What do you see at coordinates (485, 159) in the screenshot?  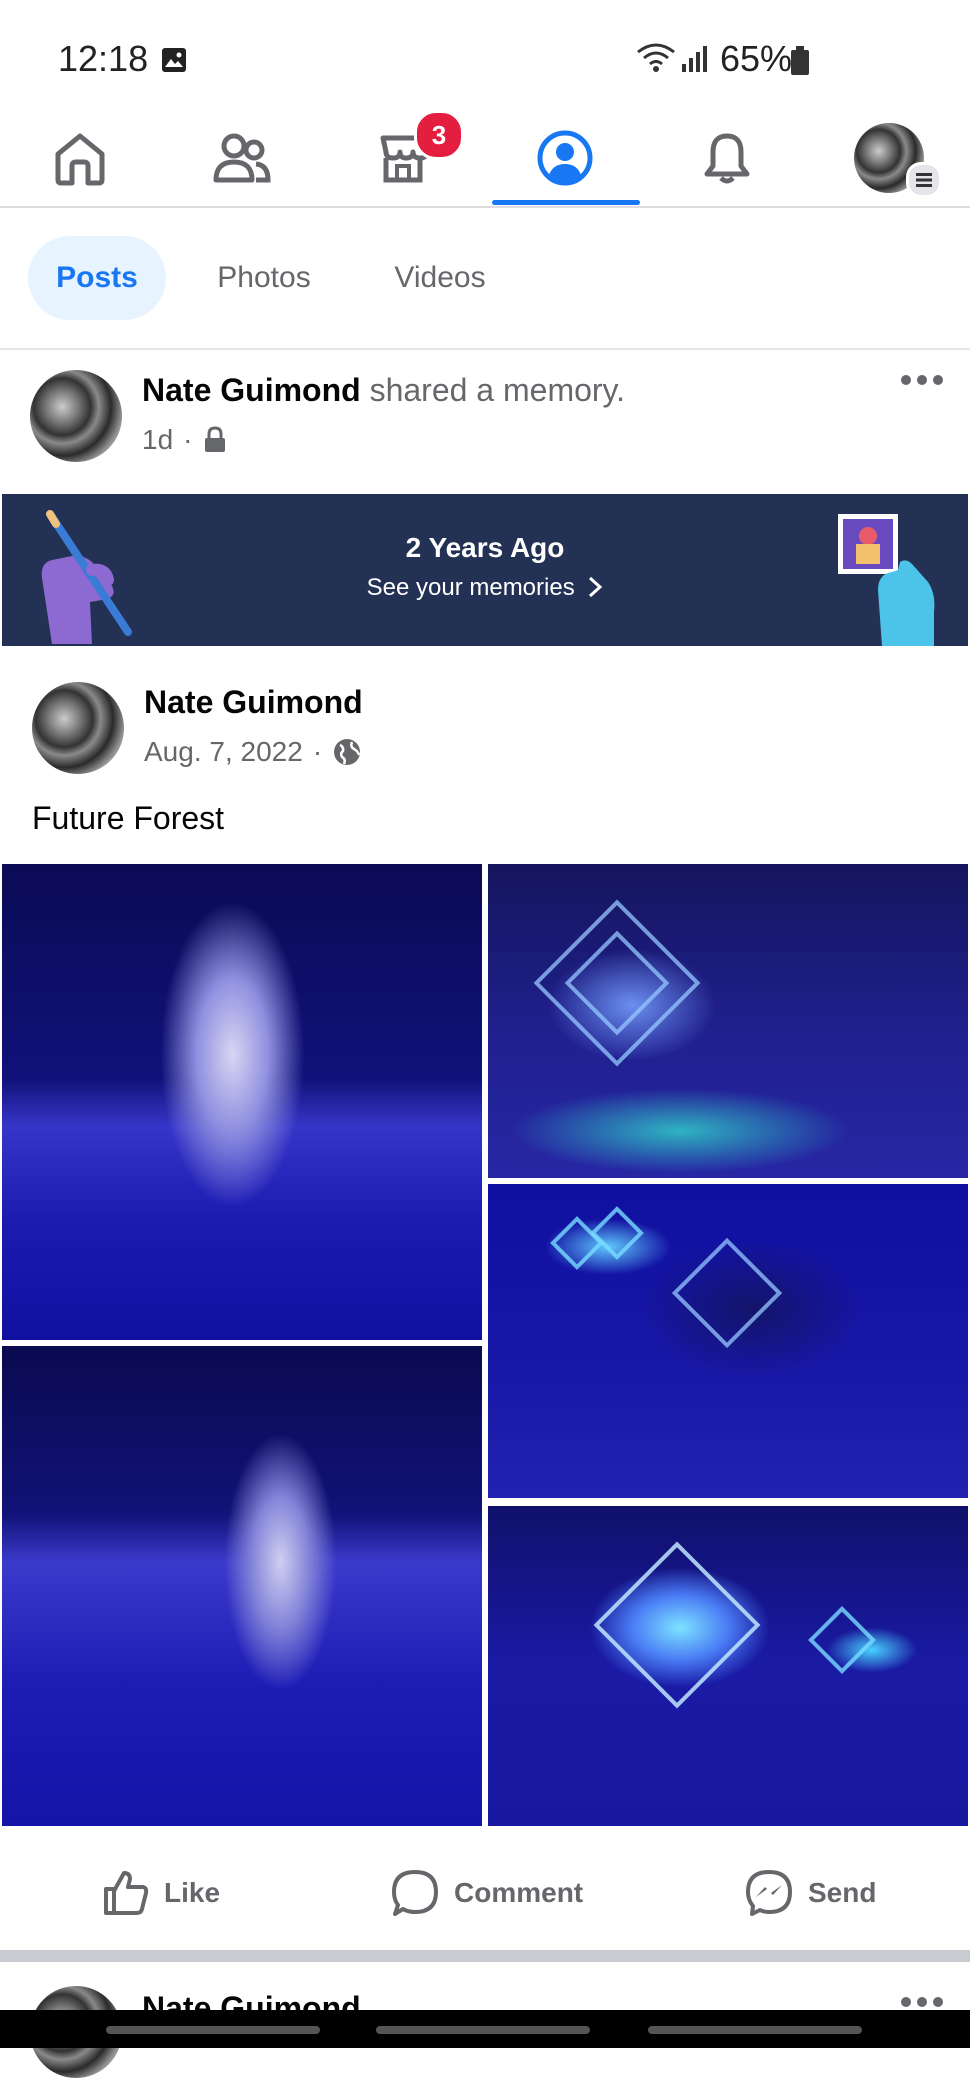 I see `top-nav: 3` at bounding box center [485, 159].